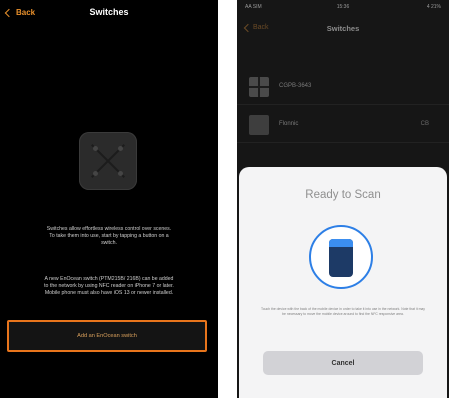  Describe the element at coordinates (343, 195) in the screenshot. I see `scan-title: Ready to Scan` at that location.